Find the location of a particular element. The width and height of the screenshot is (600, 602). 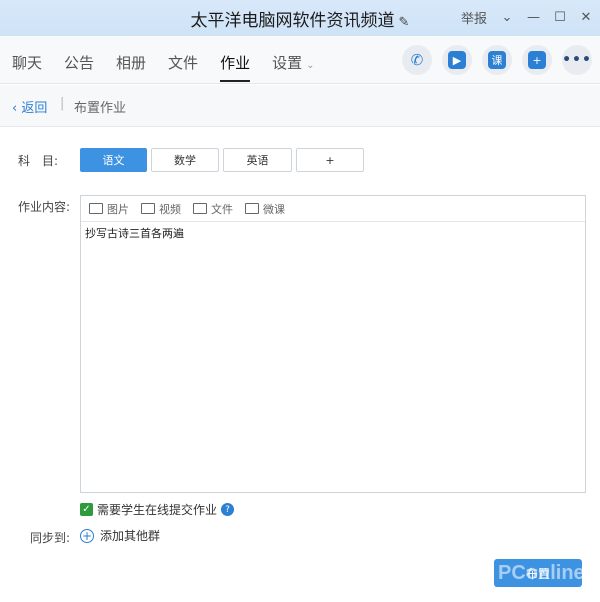

maximize-button: ☐ is located at coordinates (560, 17).